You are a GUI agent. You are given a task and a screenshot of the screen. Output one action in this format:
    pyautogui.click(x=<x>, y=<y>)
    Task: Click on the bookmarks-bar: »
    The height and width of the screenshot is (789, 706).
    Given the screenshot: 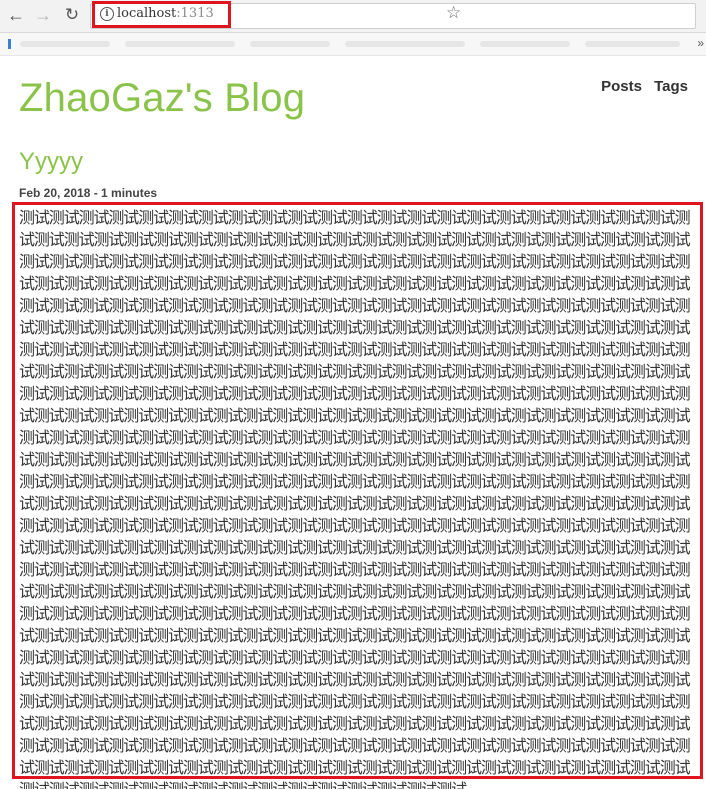 What is the action you would take?
    pyautogui.click(x=353, y=44)
    